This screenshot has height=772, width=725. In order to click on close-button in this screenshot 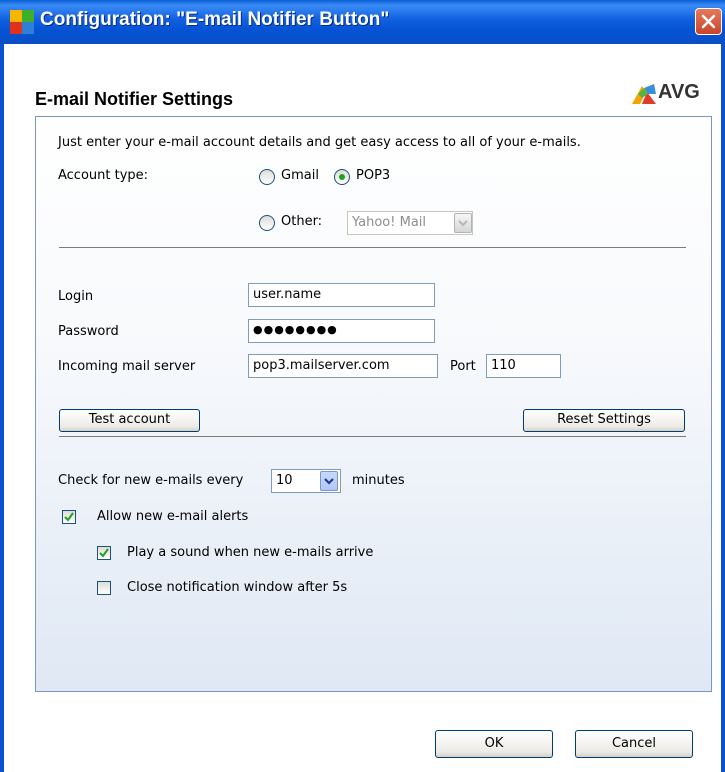, I will do `click(708, 21)`.